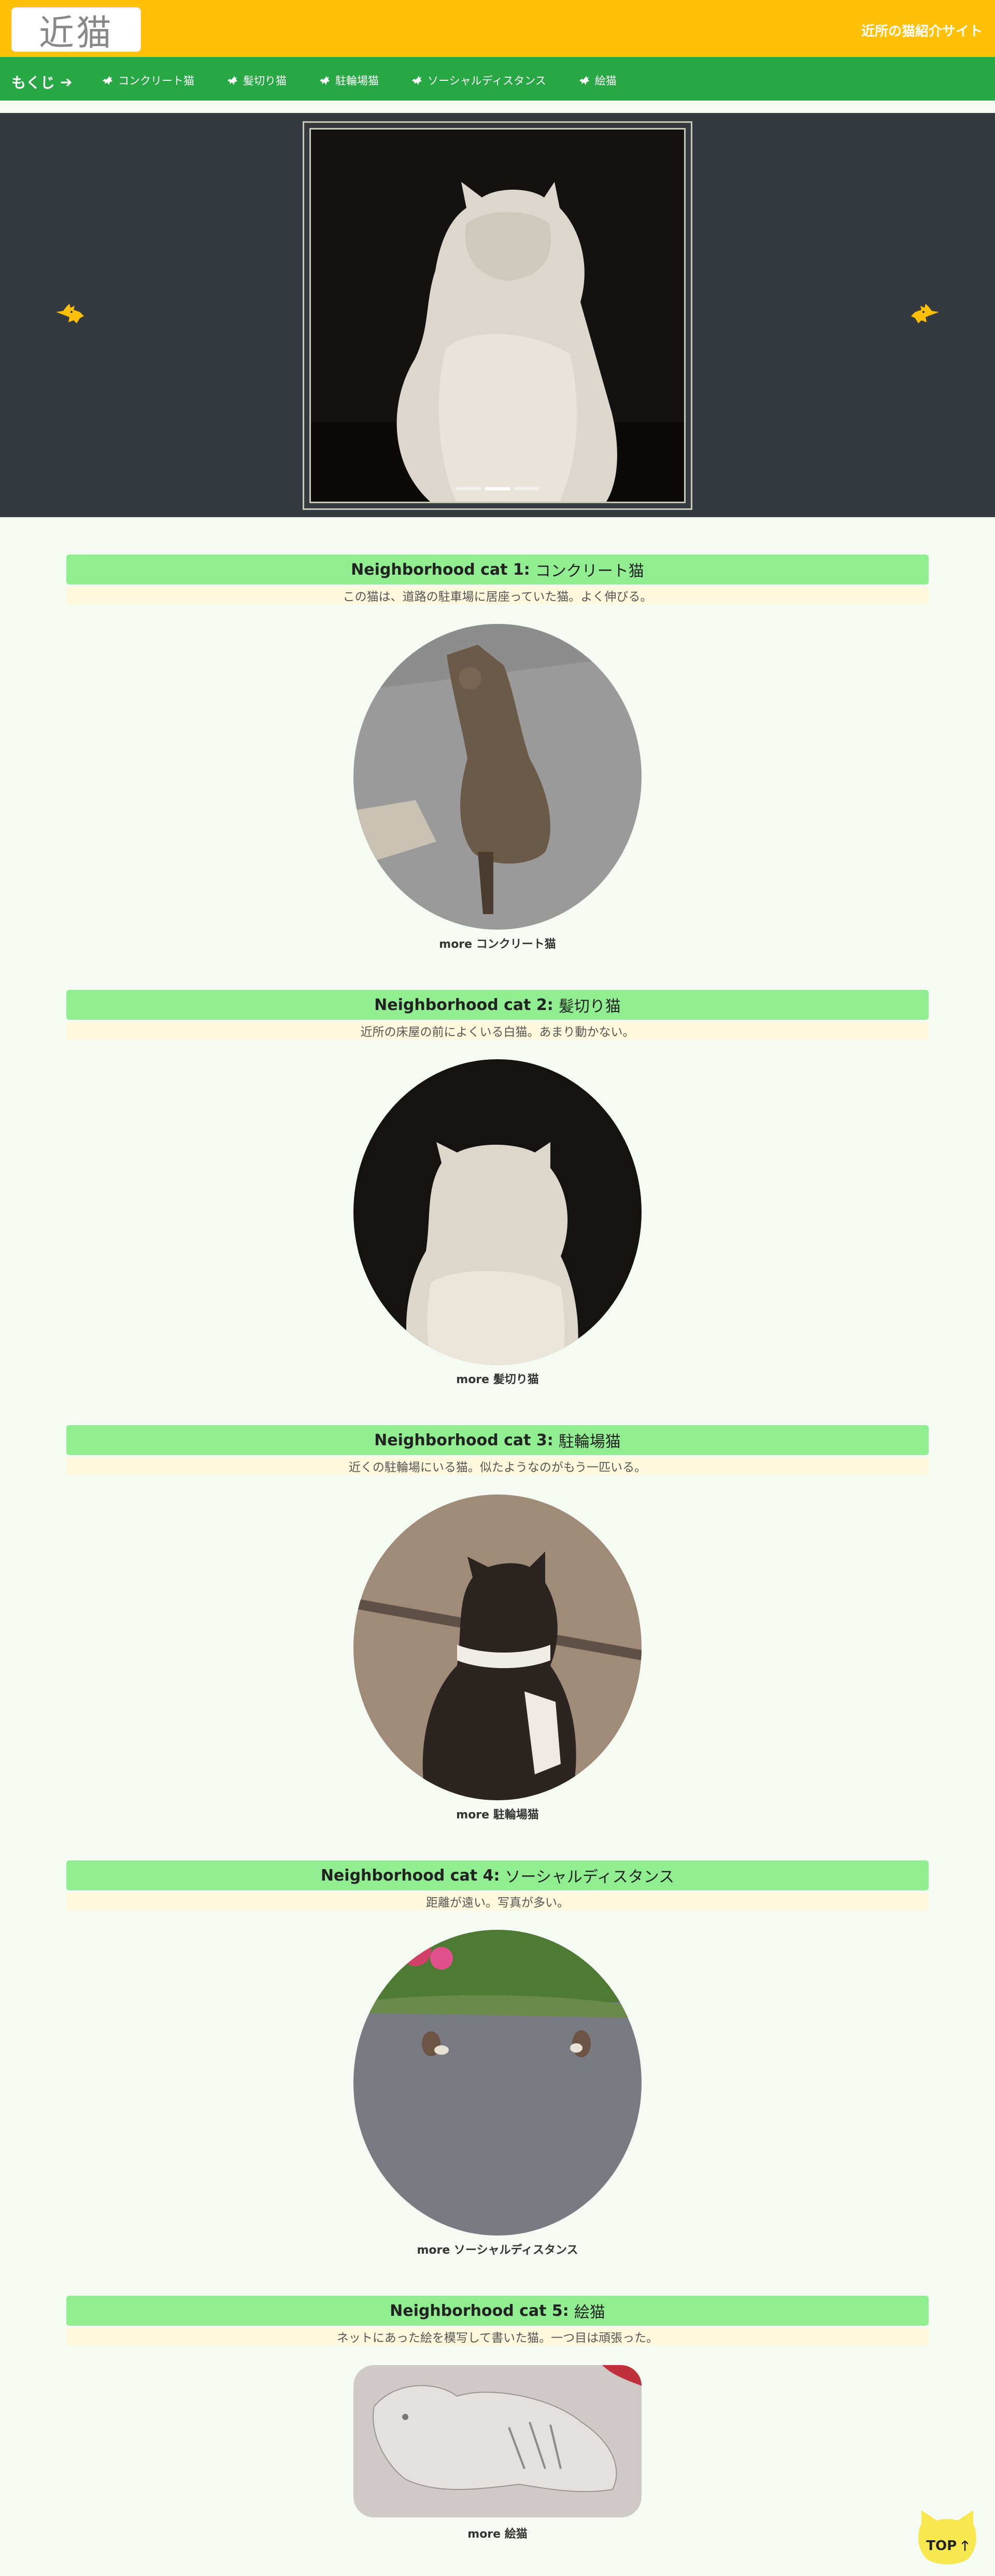  I want to click on section-title-prefix: Neighborhood cat 3:, so click(463, 1440).